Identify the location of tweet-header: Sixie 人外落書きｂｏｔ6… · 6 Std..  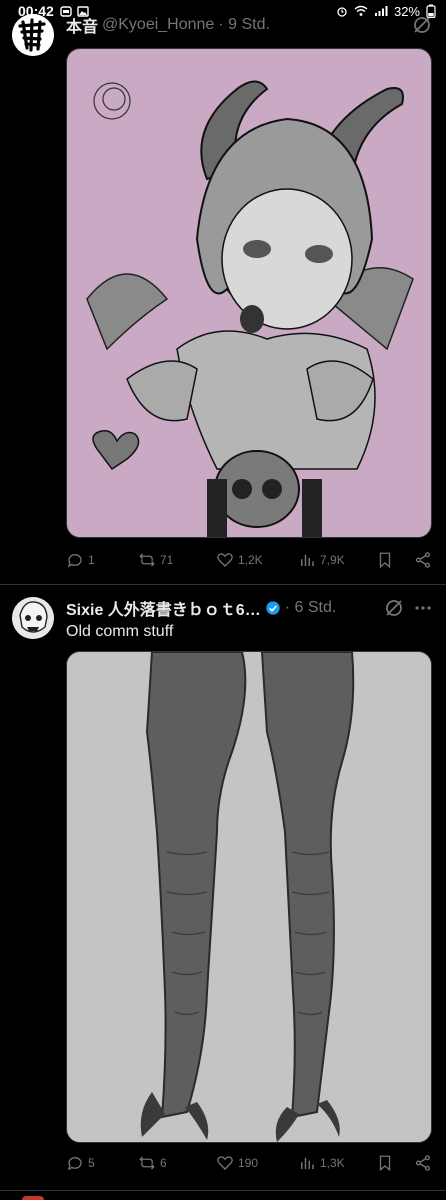
(249, 608).